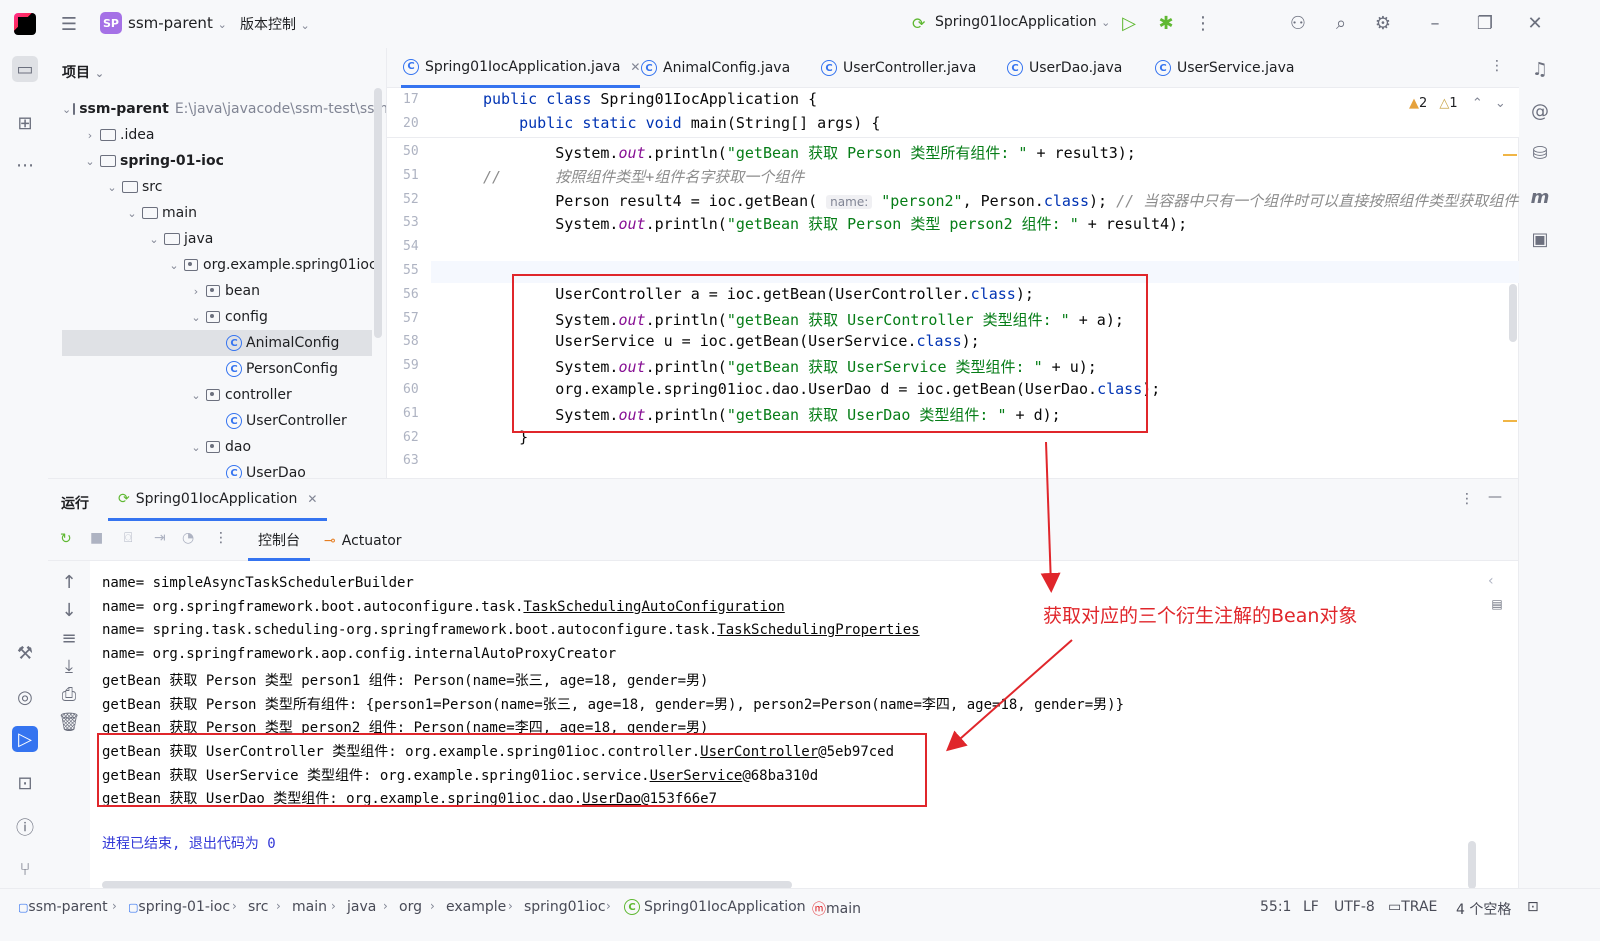 This screenshot has height=941, width=1600. I want to click on breadcrumb-item: ▢ ssm-parent, so click(63, 907).